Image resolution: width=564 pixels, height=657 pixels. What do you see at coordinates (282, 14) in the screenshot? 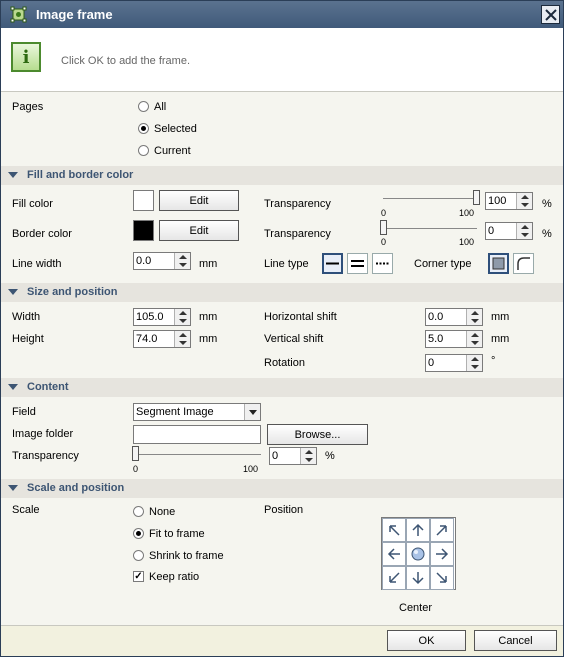
I see `title-bar: Image frame` at bounding box center [282, 14].